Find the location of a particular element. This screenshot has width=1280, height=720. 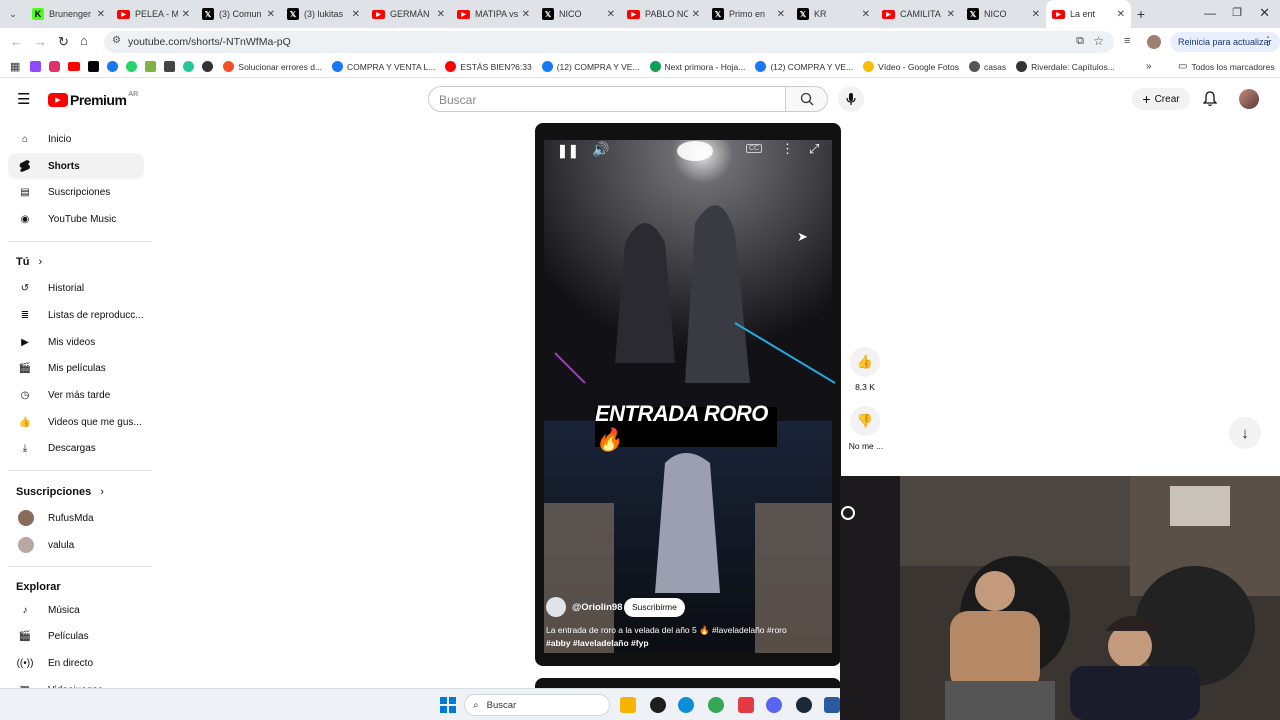

browser-tab: 𝕏 (3) Comun ✕ is located at coordinates (238, 14).